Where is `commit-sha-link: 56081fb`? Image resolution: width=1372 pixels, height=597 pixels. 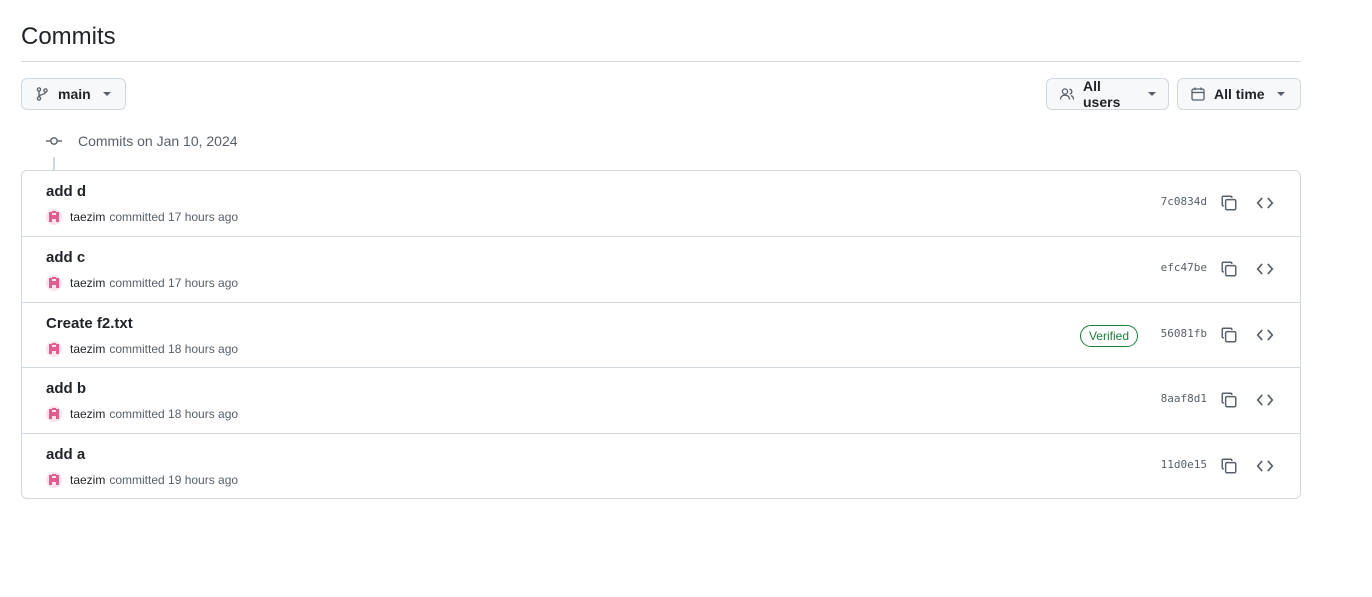 commit-sha-link: 56081fb is located at coordinates (1184, 333).